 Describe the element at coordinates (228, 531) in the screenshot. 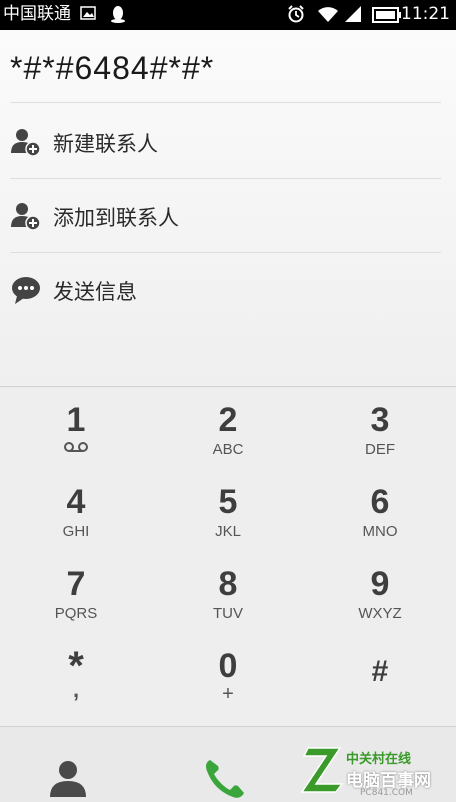

I see `key-letters: JKL` at that location.